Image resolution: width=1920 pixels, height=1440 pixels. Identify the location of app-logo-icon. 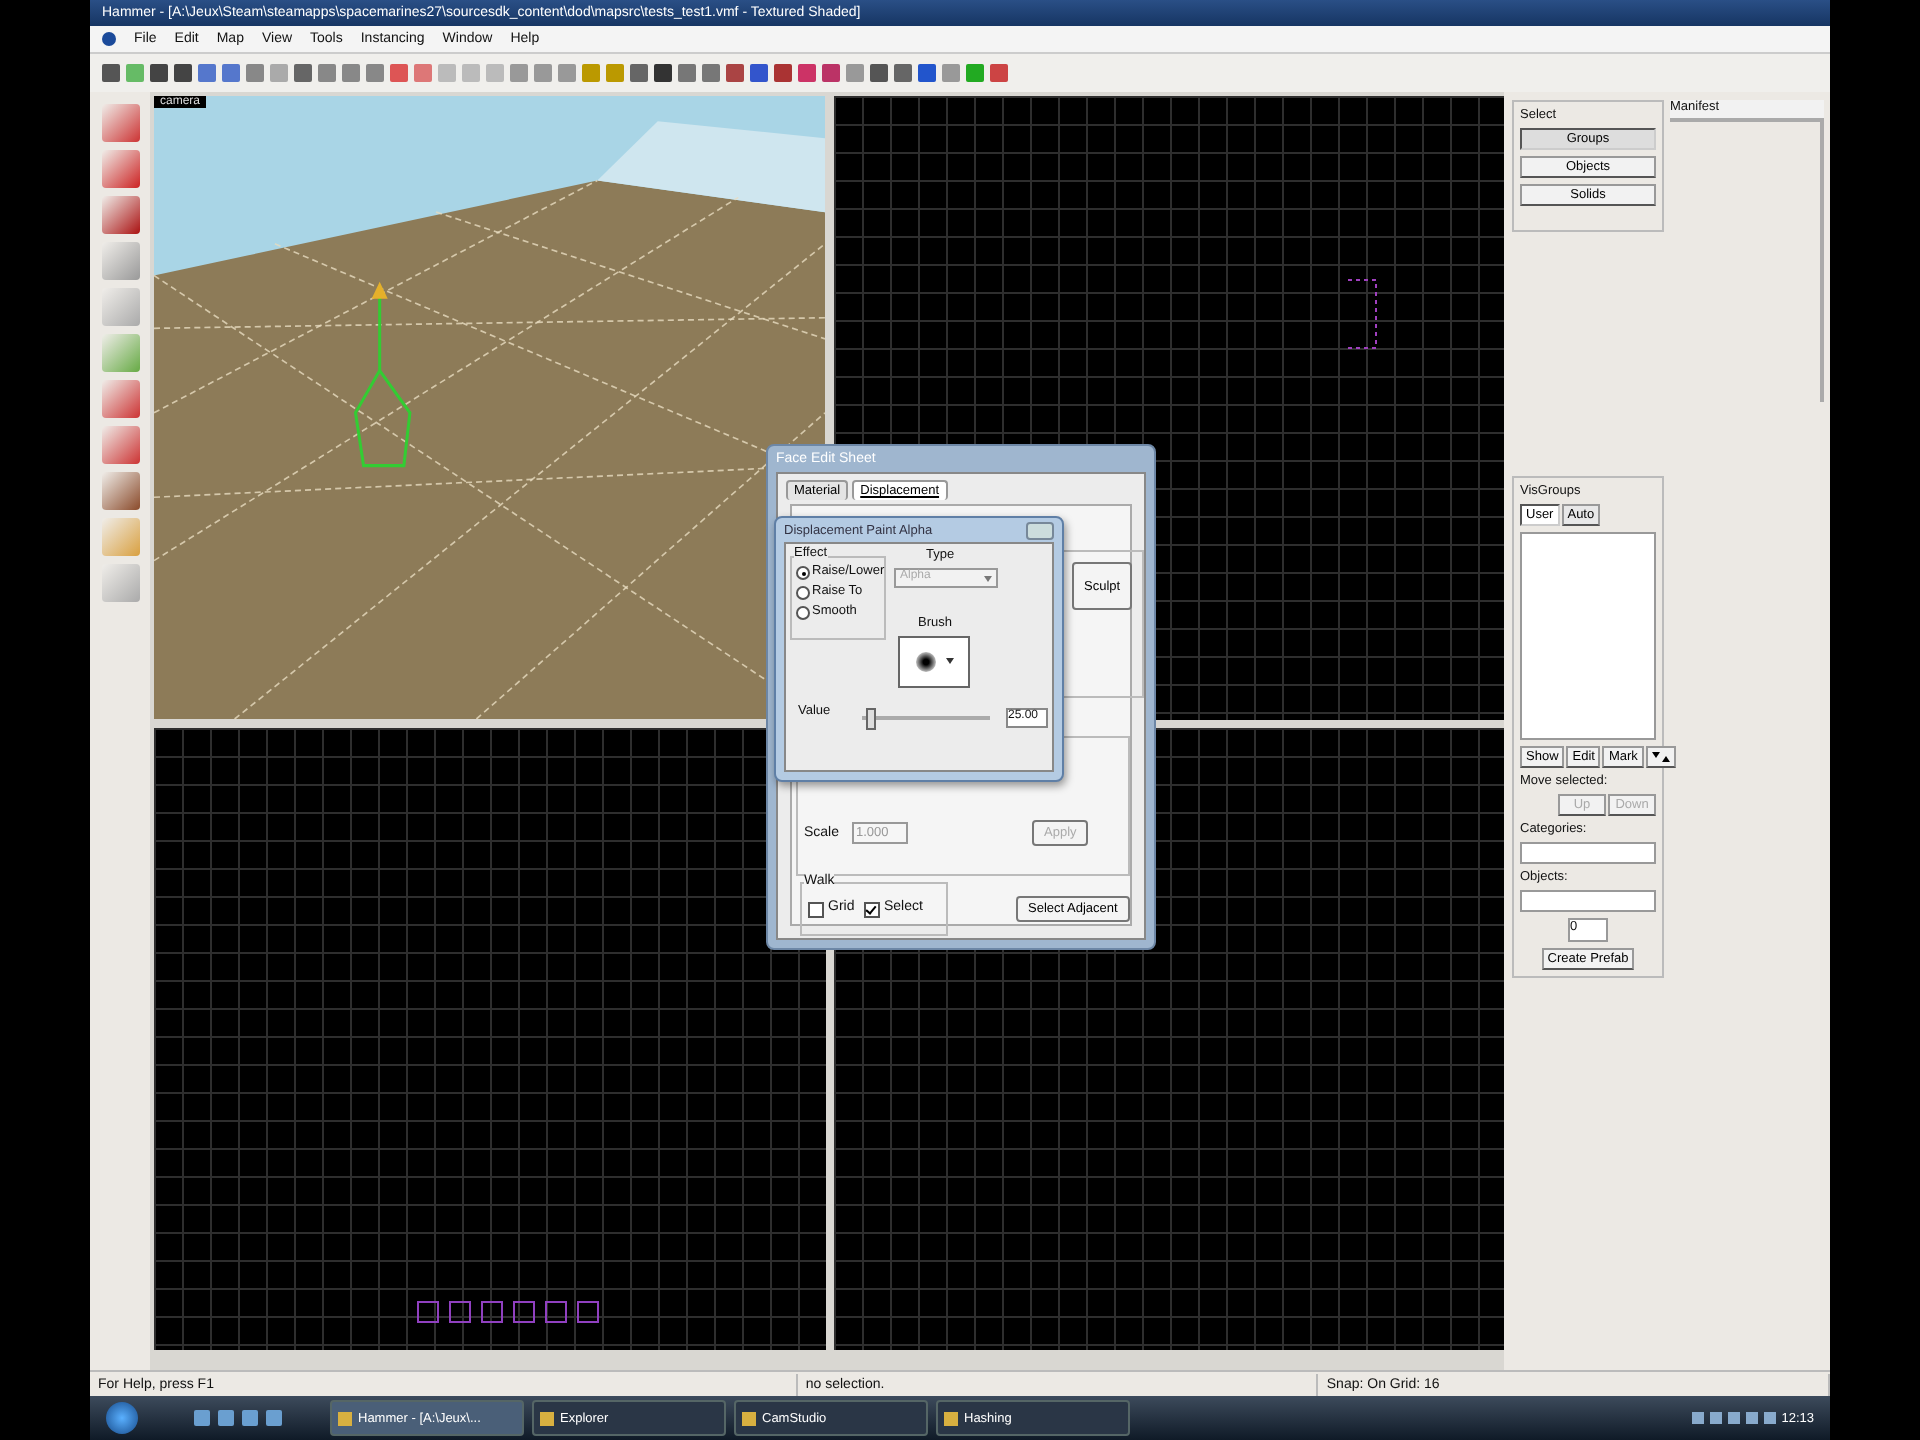
(109, 39).